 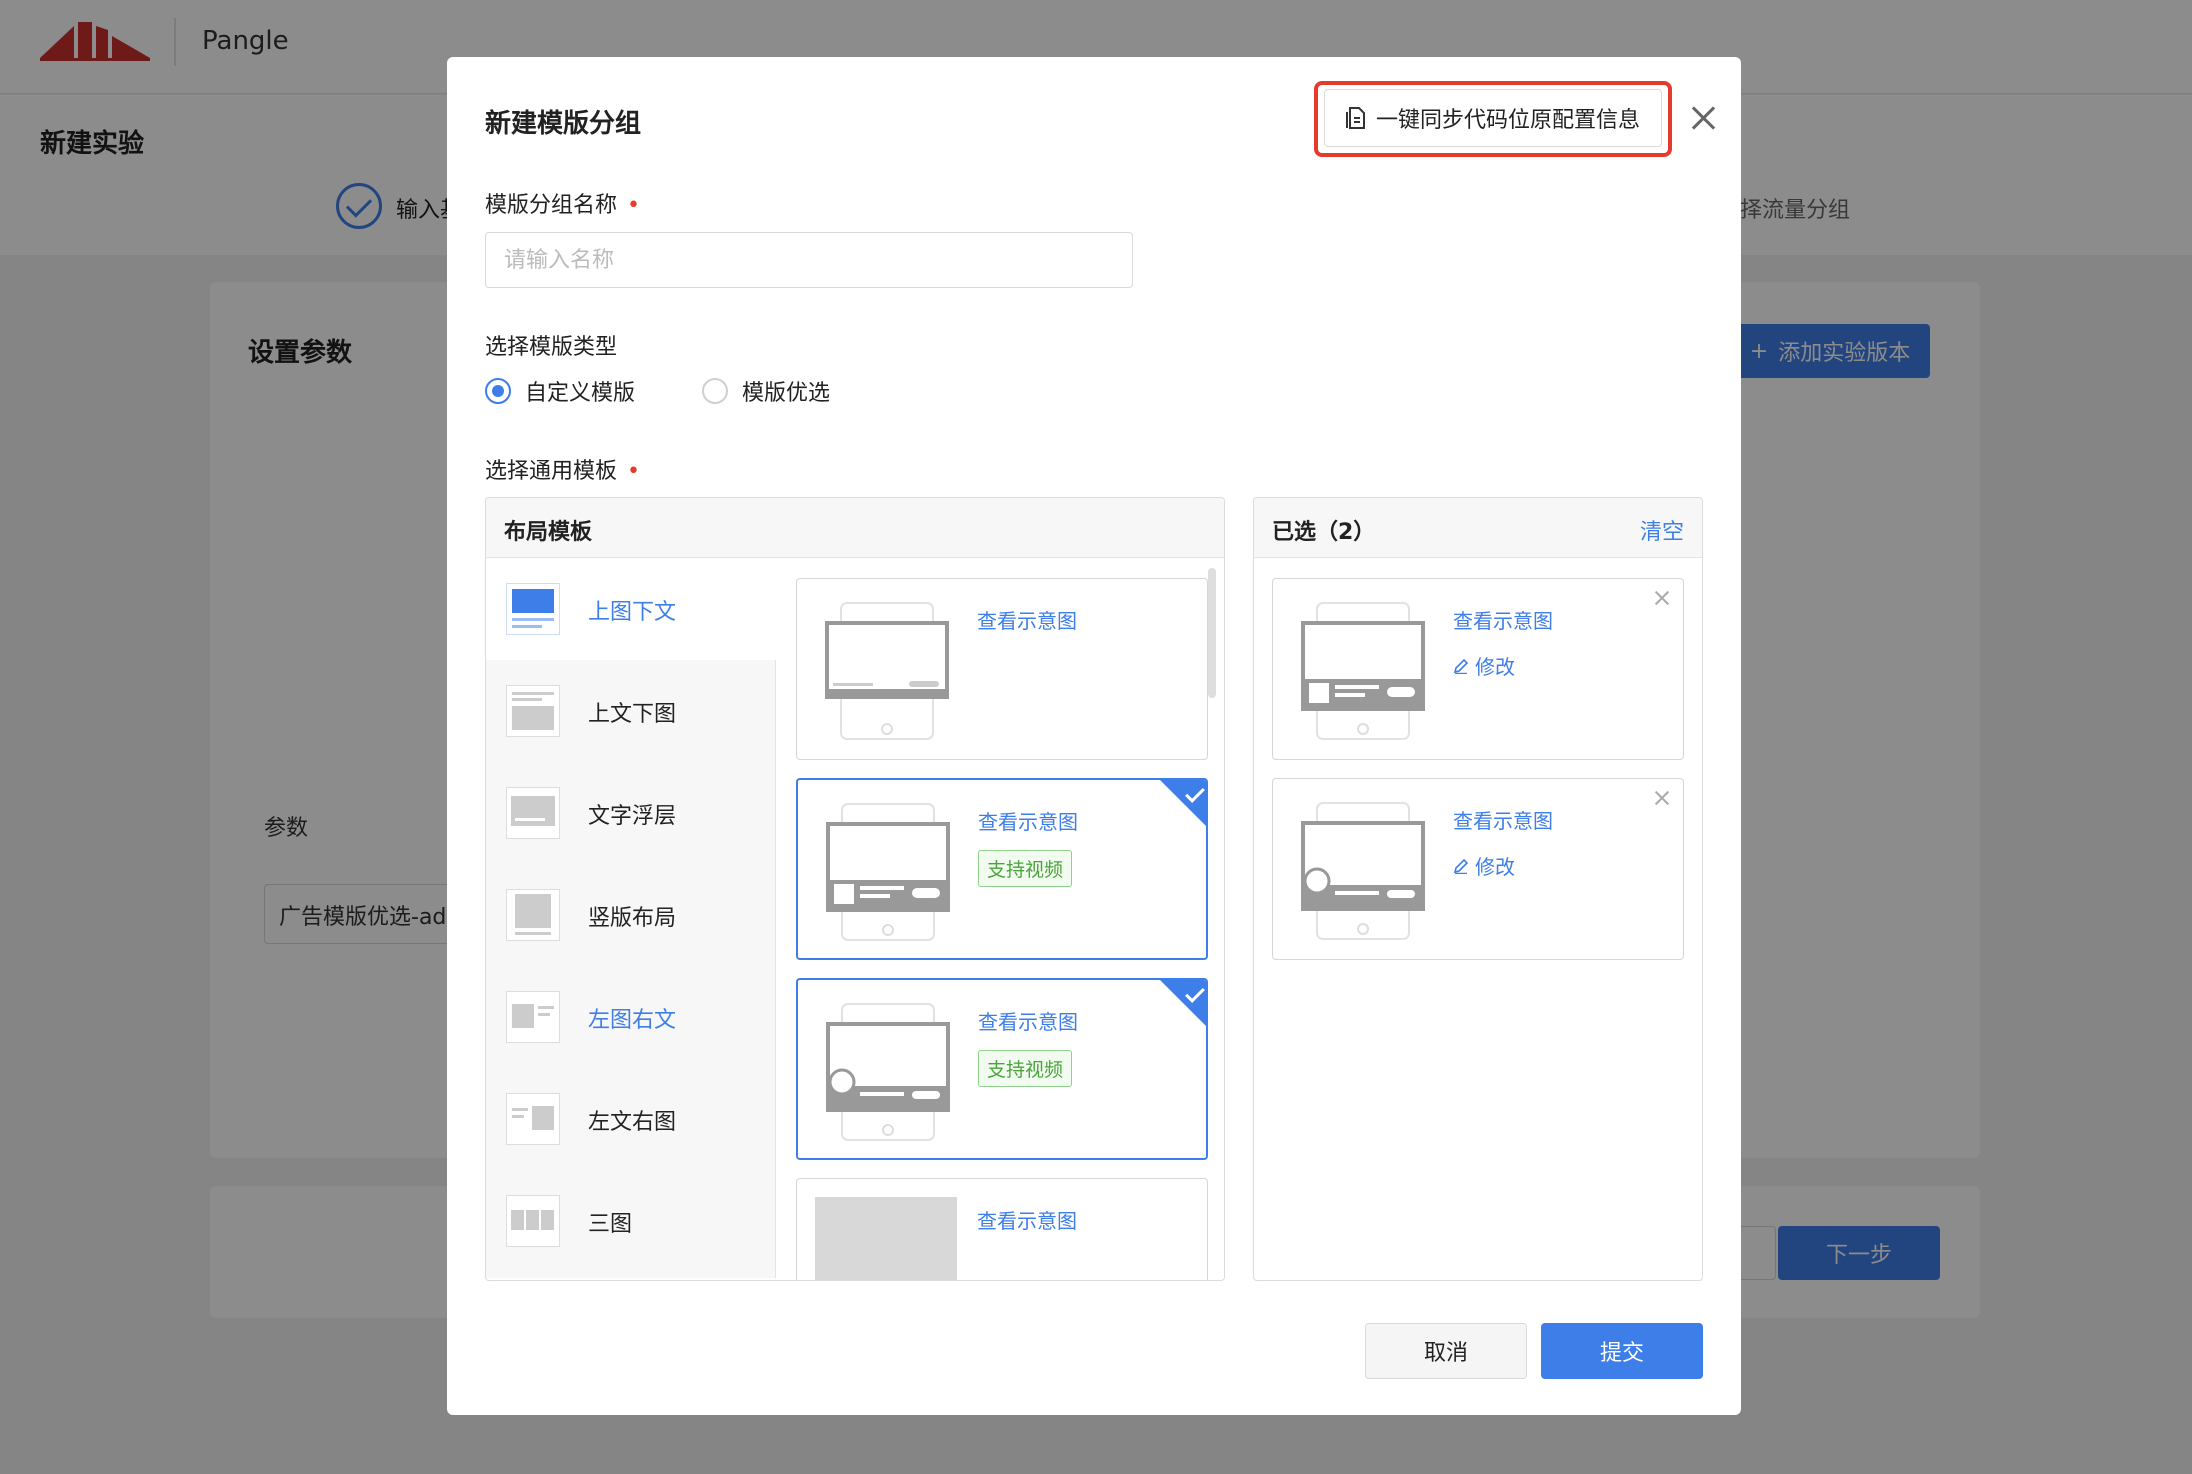 I want to click on radio-template-optimize: 模版优选, so click(x=766, y=391).